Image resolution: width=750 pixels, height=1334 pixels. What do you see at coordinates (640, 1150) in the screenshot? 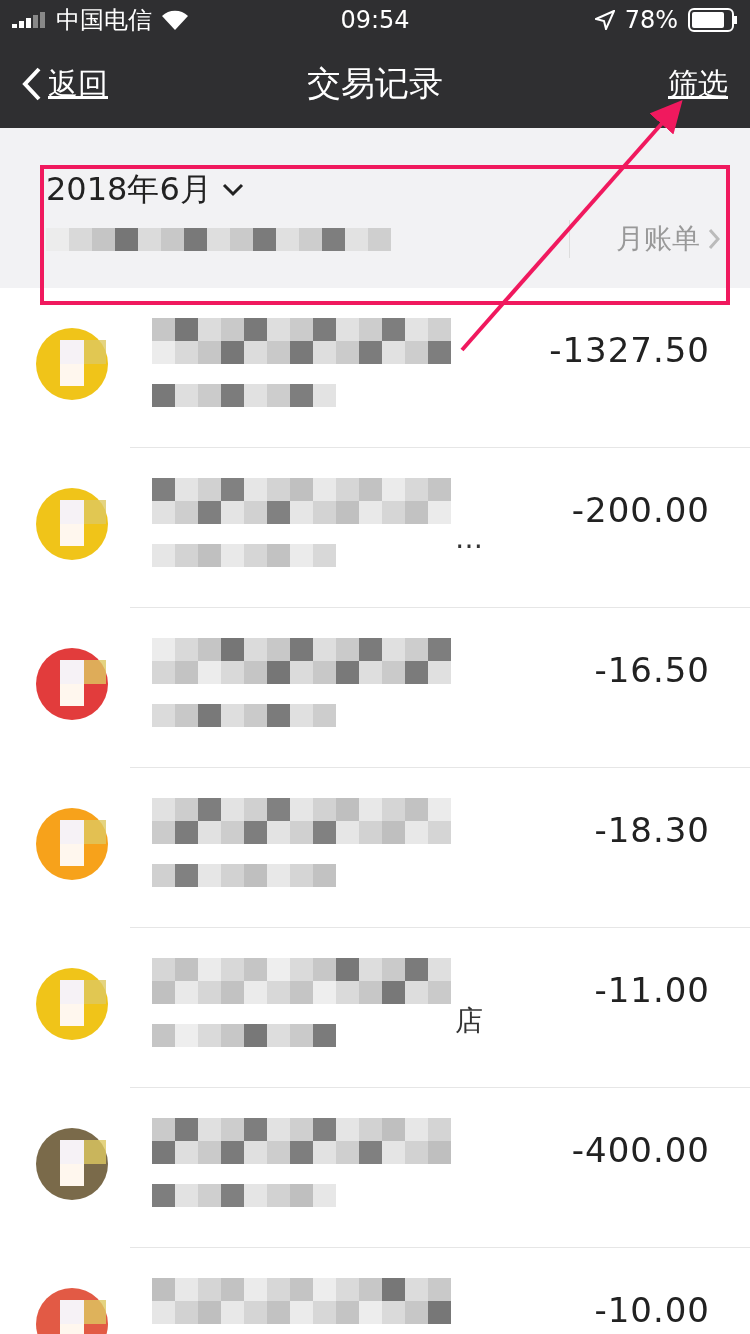
I see `amount-text: -400.00` at bounding box center [640, 1150].